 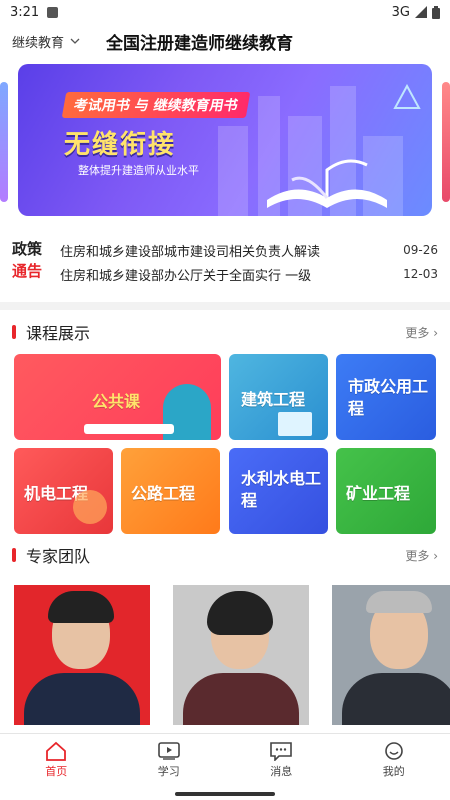 What do you see at coordinates (116, 401) in the screenshot?
I see `course-label: 公共课` at bounding box center [116, 401].